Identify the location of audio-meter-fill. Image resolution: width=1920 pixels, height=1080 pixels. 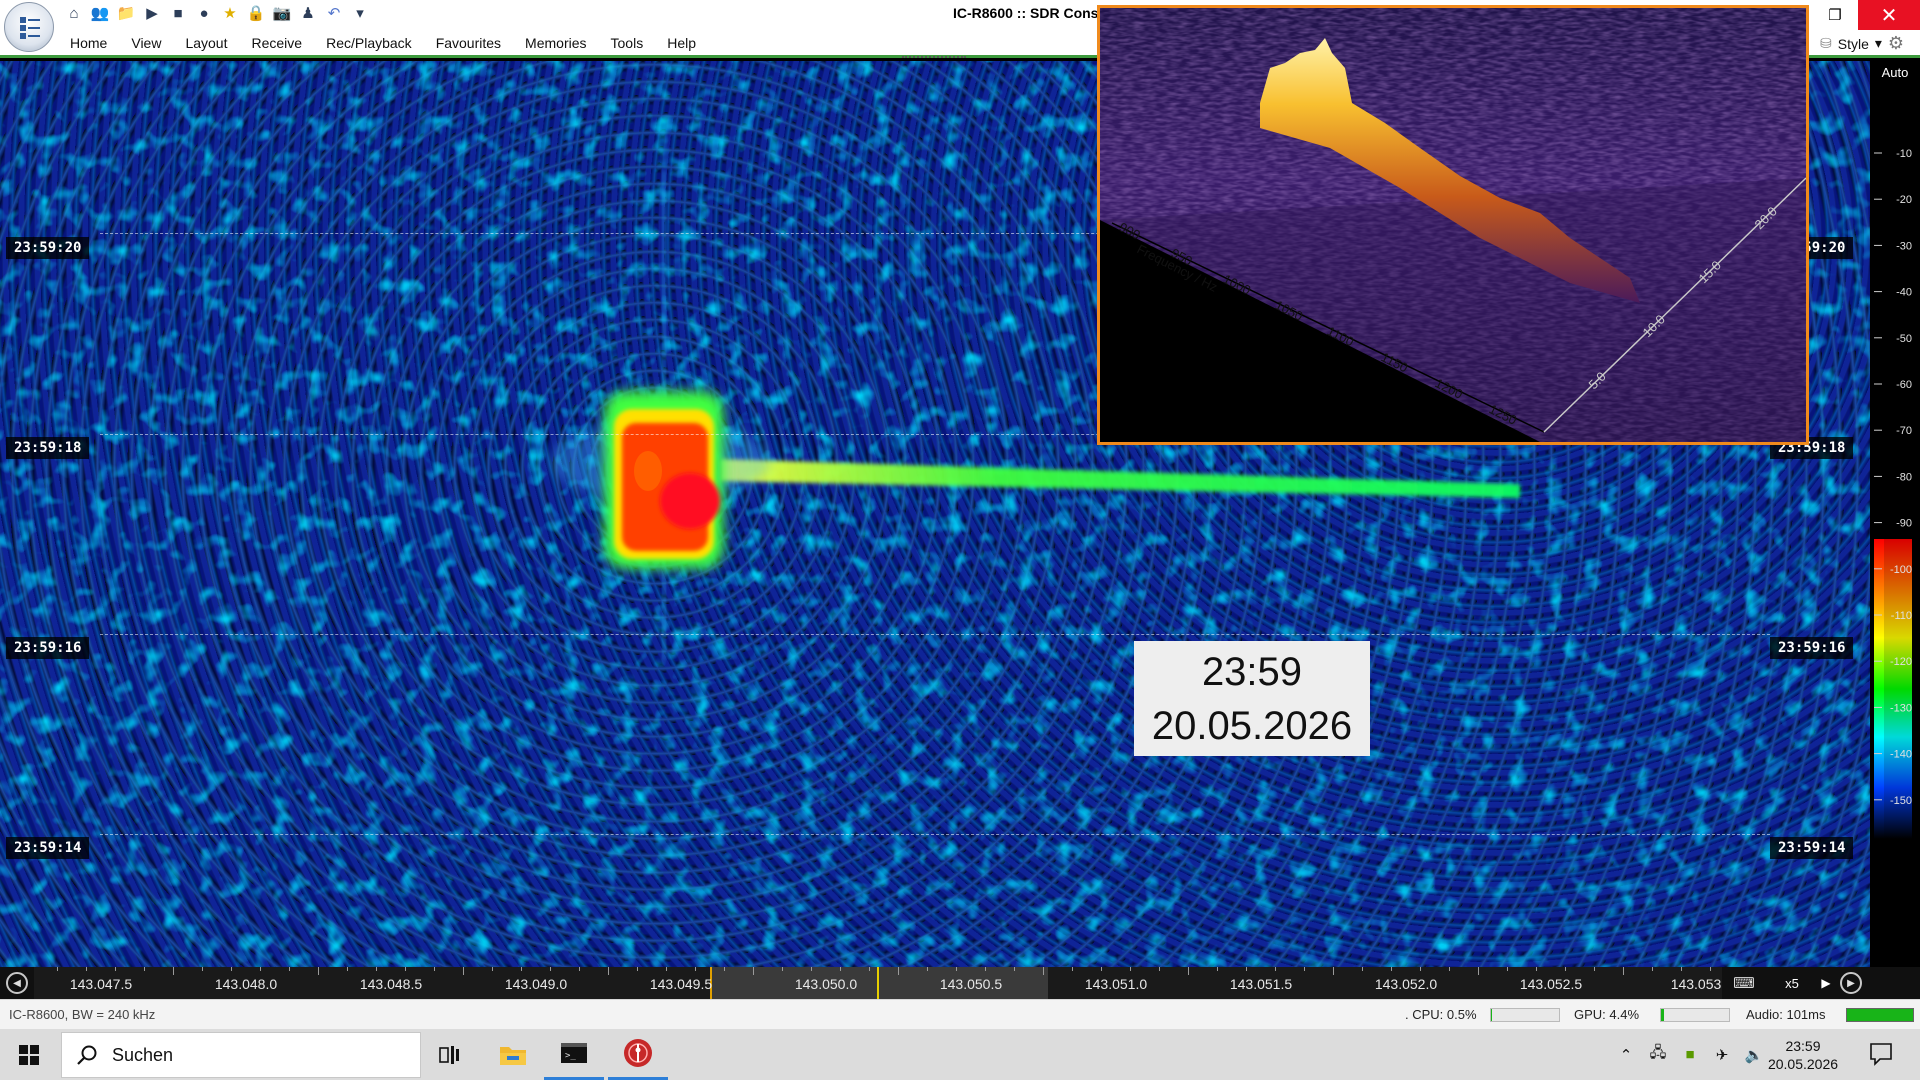
(1880, 1015).